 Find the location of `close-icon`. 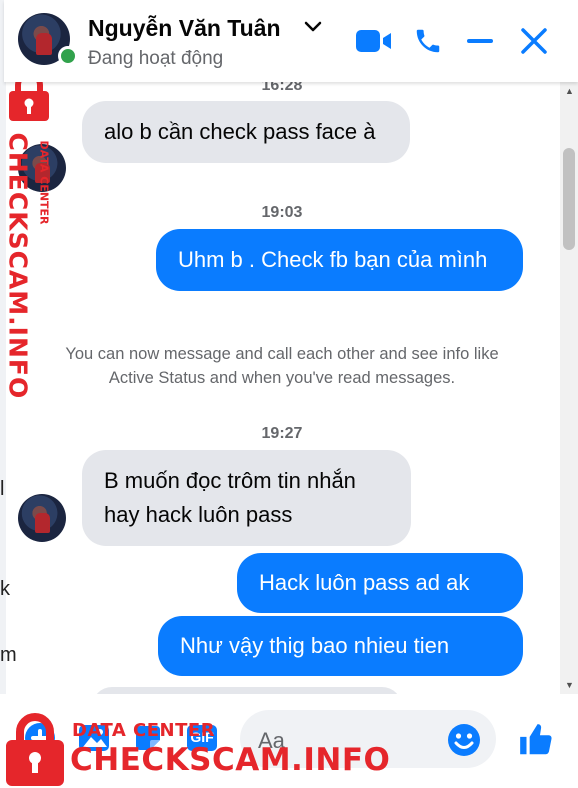

close-icon is located at coordinates (534, 41).